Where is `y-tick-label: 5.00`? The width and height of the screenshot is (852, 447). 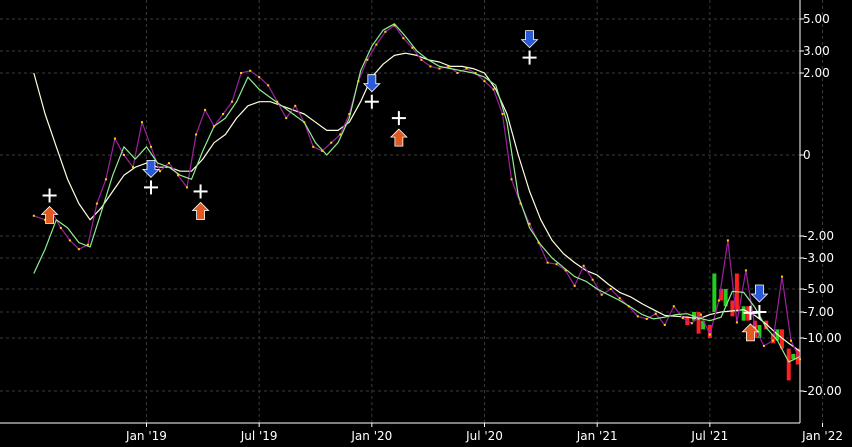 y-tick-label: 5.00 is located at coordinates (816, 19).